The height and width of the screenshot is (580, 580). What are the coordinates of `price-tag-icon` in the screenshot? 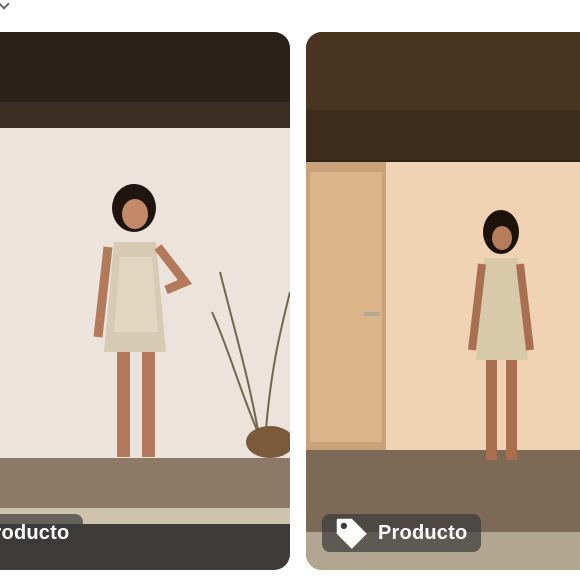 It's located at (351, 533).